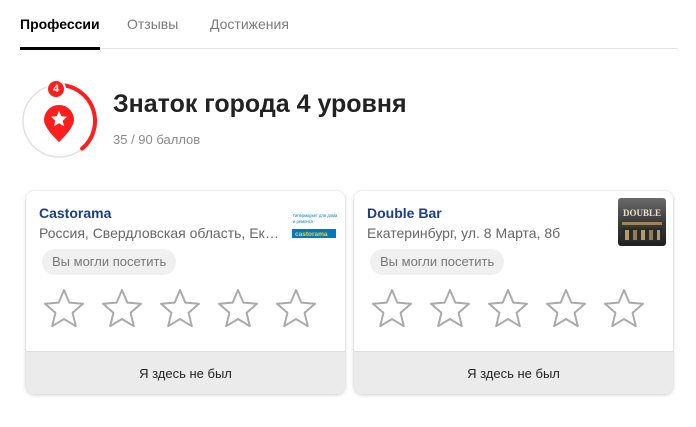 Image resolution: width=696 pixels, height=427 pixels. I want to click on level-number: 4, so click(56, 89).